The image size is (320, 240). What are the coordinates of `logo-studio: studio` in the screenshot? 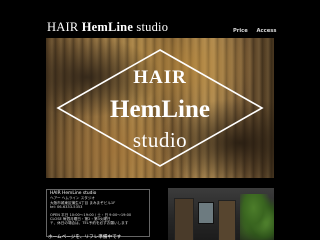 It's located at (151, 27).